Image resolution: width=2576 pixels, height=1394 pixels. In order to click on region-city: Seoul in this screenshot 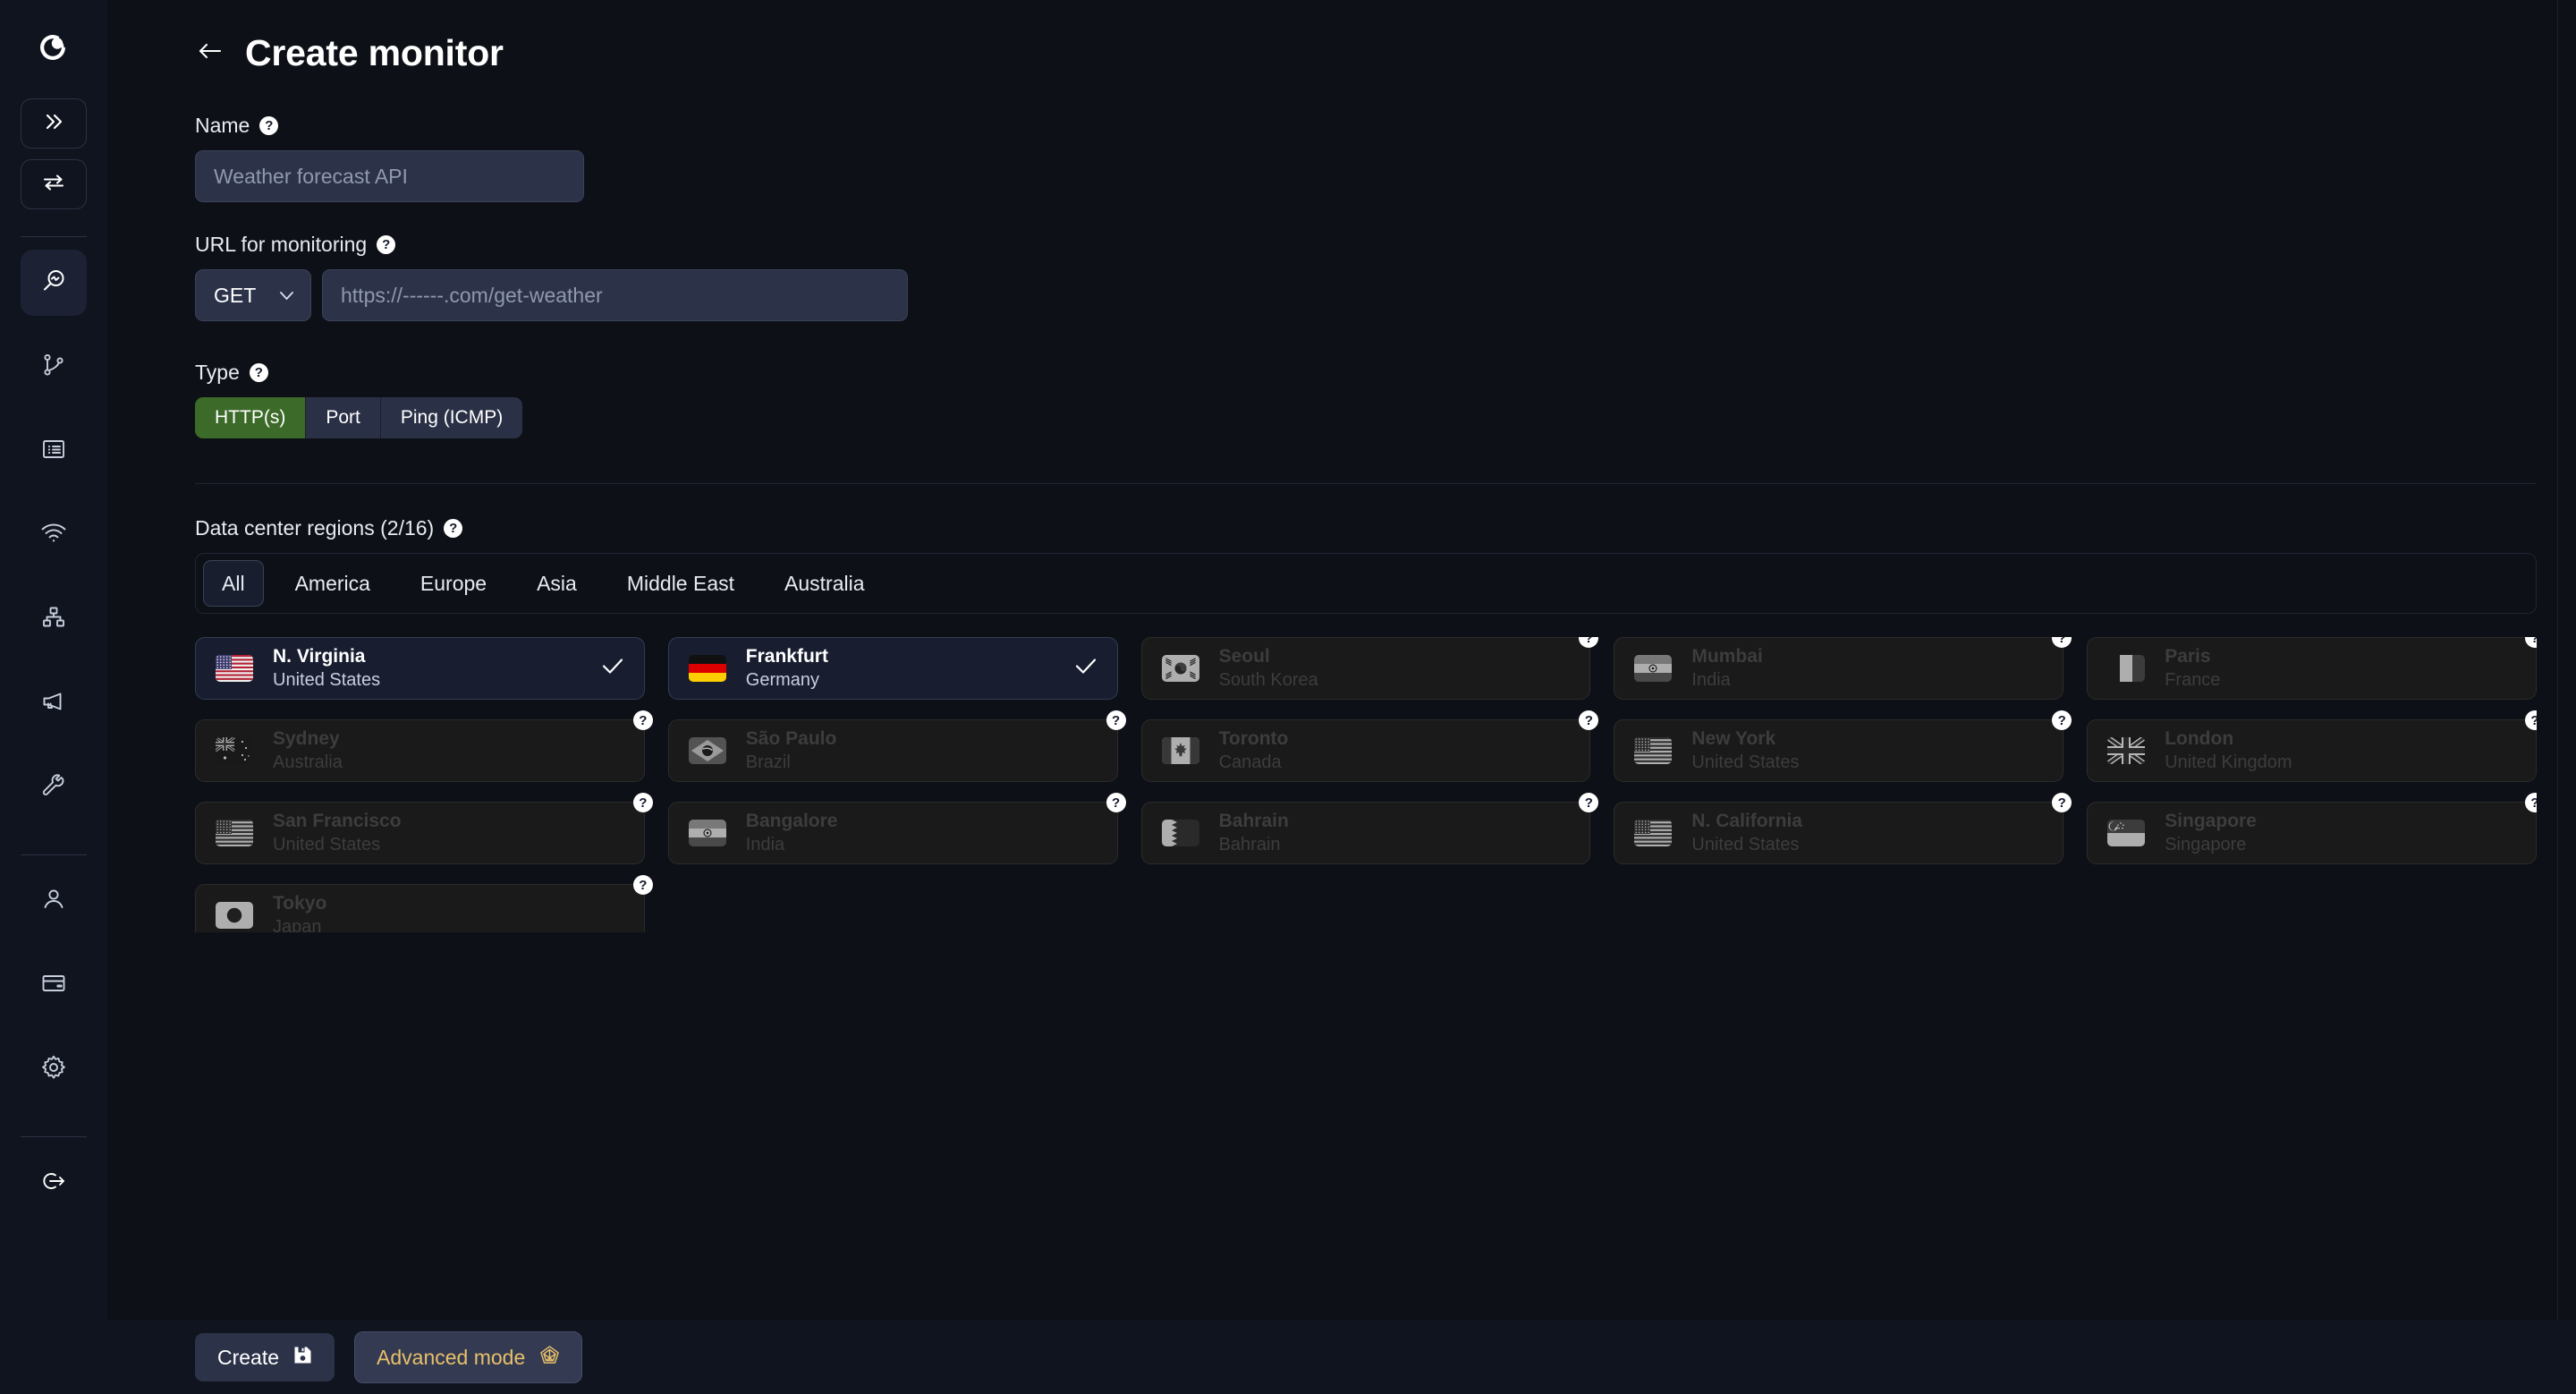, I will do `click(1244, 656)`.